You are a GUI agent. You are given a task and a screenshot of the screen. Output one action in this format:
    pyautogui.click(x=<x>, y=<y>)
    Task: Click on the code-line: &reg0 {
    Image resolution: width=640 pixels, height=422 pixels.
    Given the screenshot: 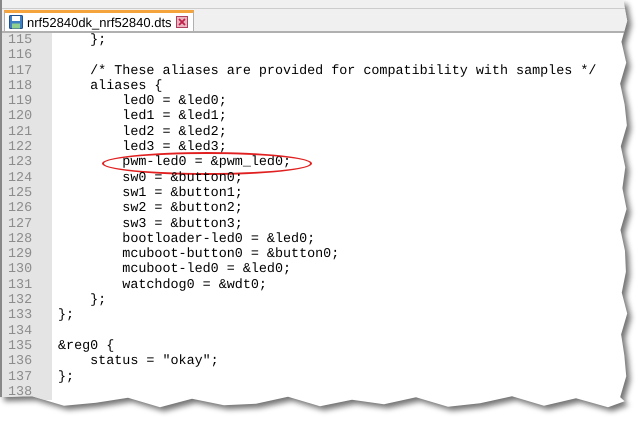 What is the action you would take?
    pyautogui.click(x=86, y=346)
    